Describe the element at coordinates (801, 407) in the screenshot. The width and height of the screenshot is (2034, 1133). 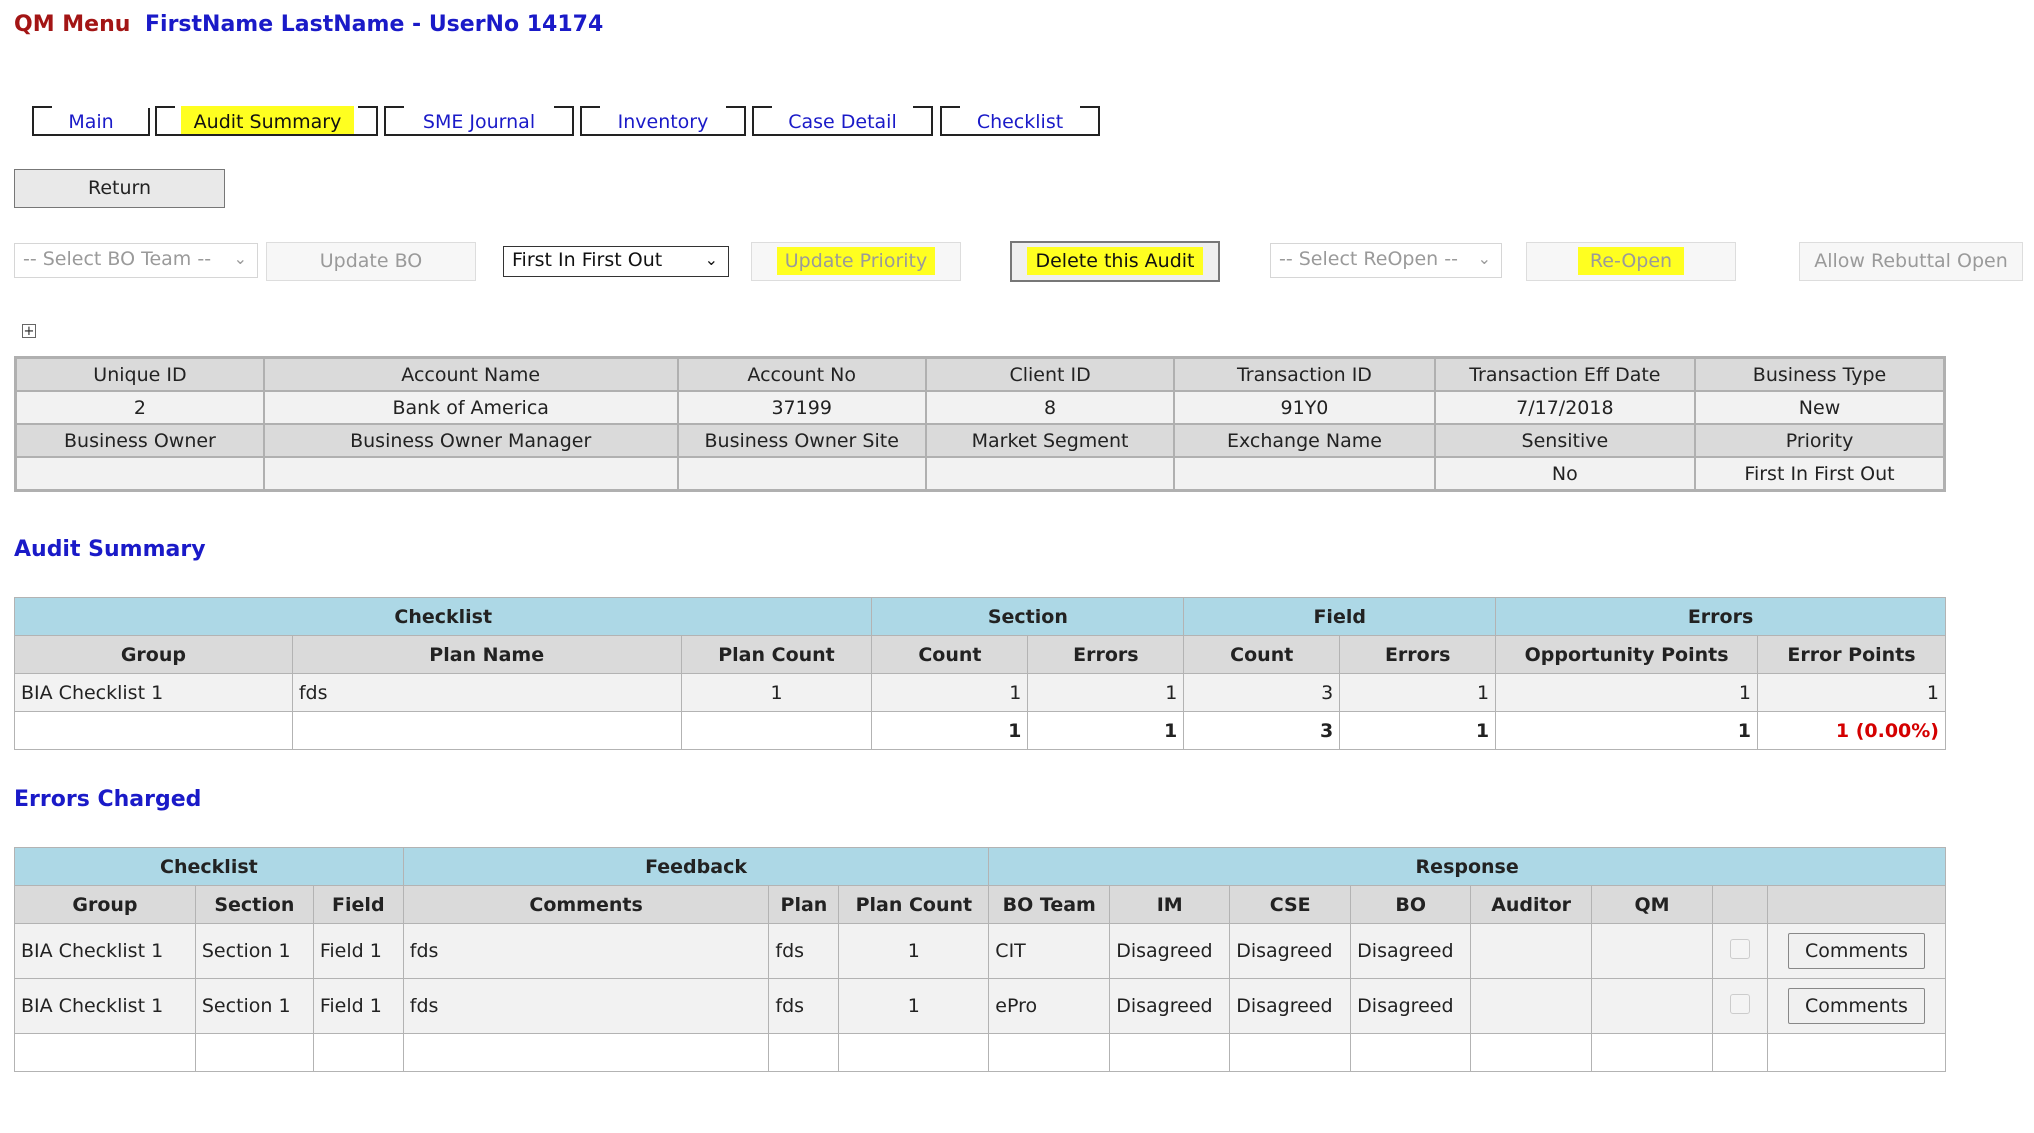
I see `info-value-cell: 37199` at that location.